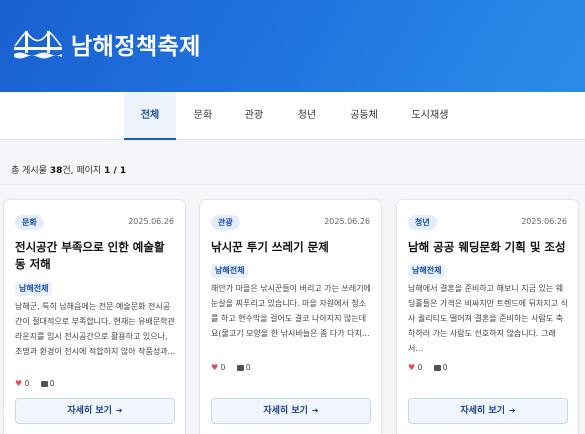 The width and height of the screenshot is (585, 434). What do you see at coordinates (254, 115) in the screenshot?
I see `tab-tourism: 관광` at bounding box center [254, 115].